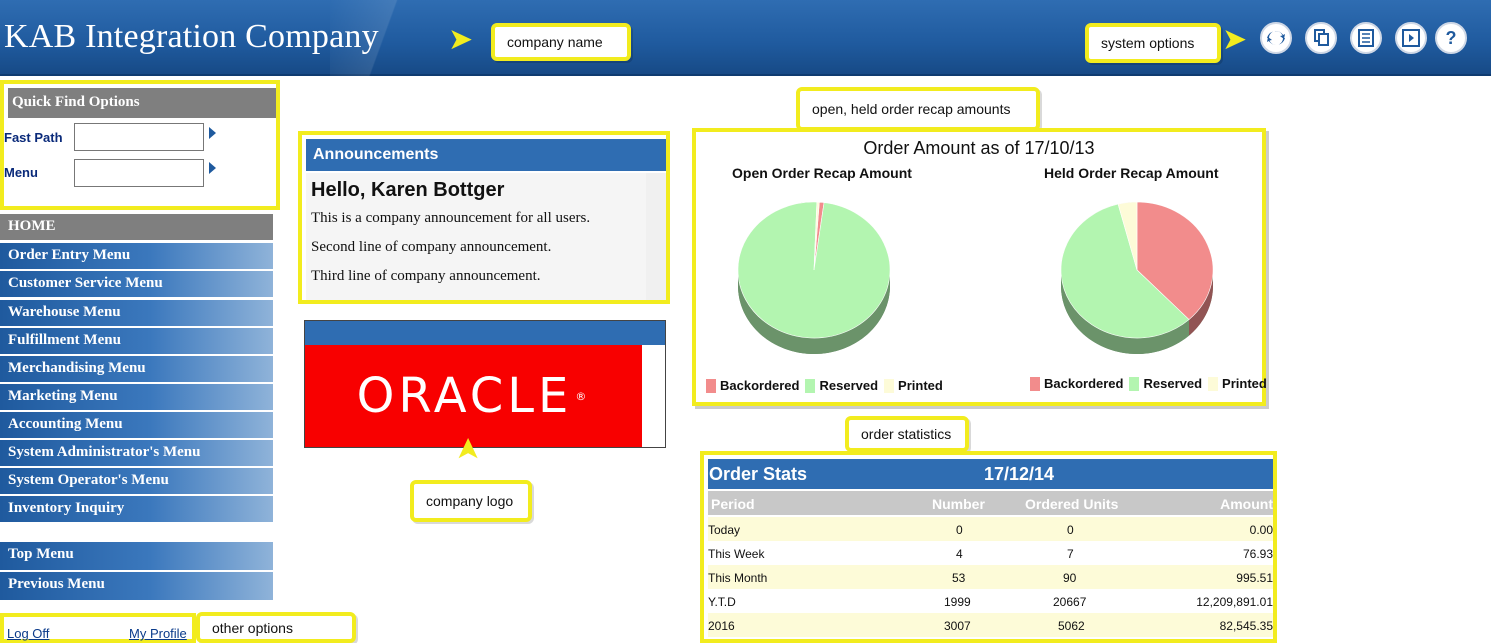  Describe the element at coordinates (142, 103) in the screenshot. I see `quick-find-title: Quick Find Options` at that location.